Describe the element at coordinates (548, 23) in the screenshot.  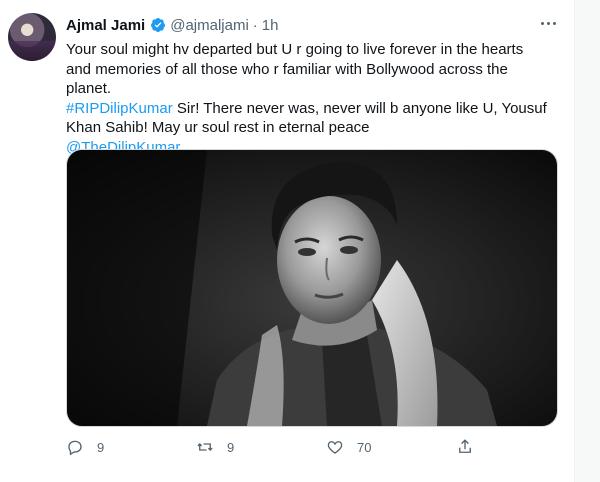
I see `more-options-icon` at that location.